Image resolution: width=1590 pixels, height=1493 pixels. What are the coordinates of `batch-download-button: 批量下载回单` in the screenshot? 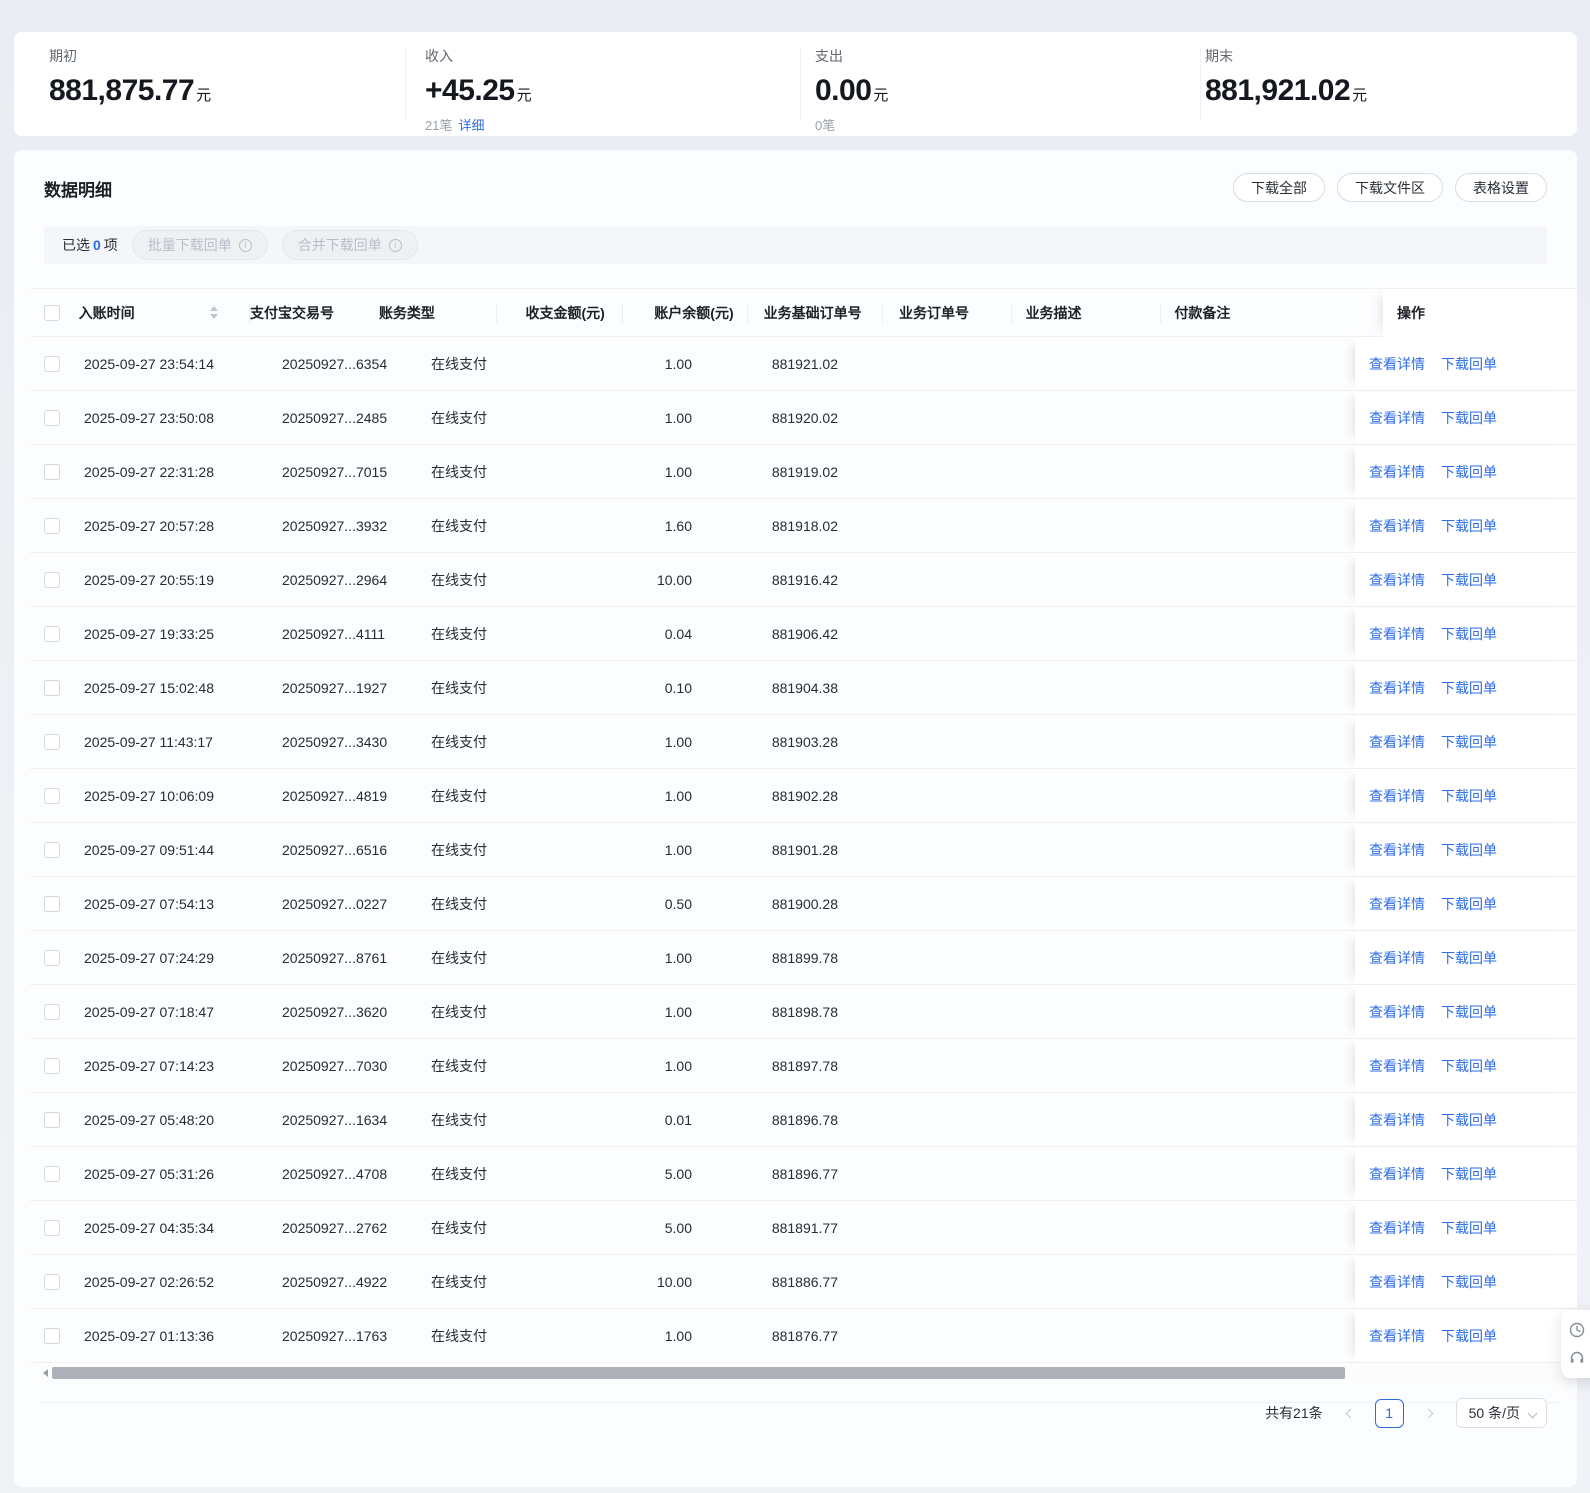 It's located at (199, 245).